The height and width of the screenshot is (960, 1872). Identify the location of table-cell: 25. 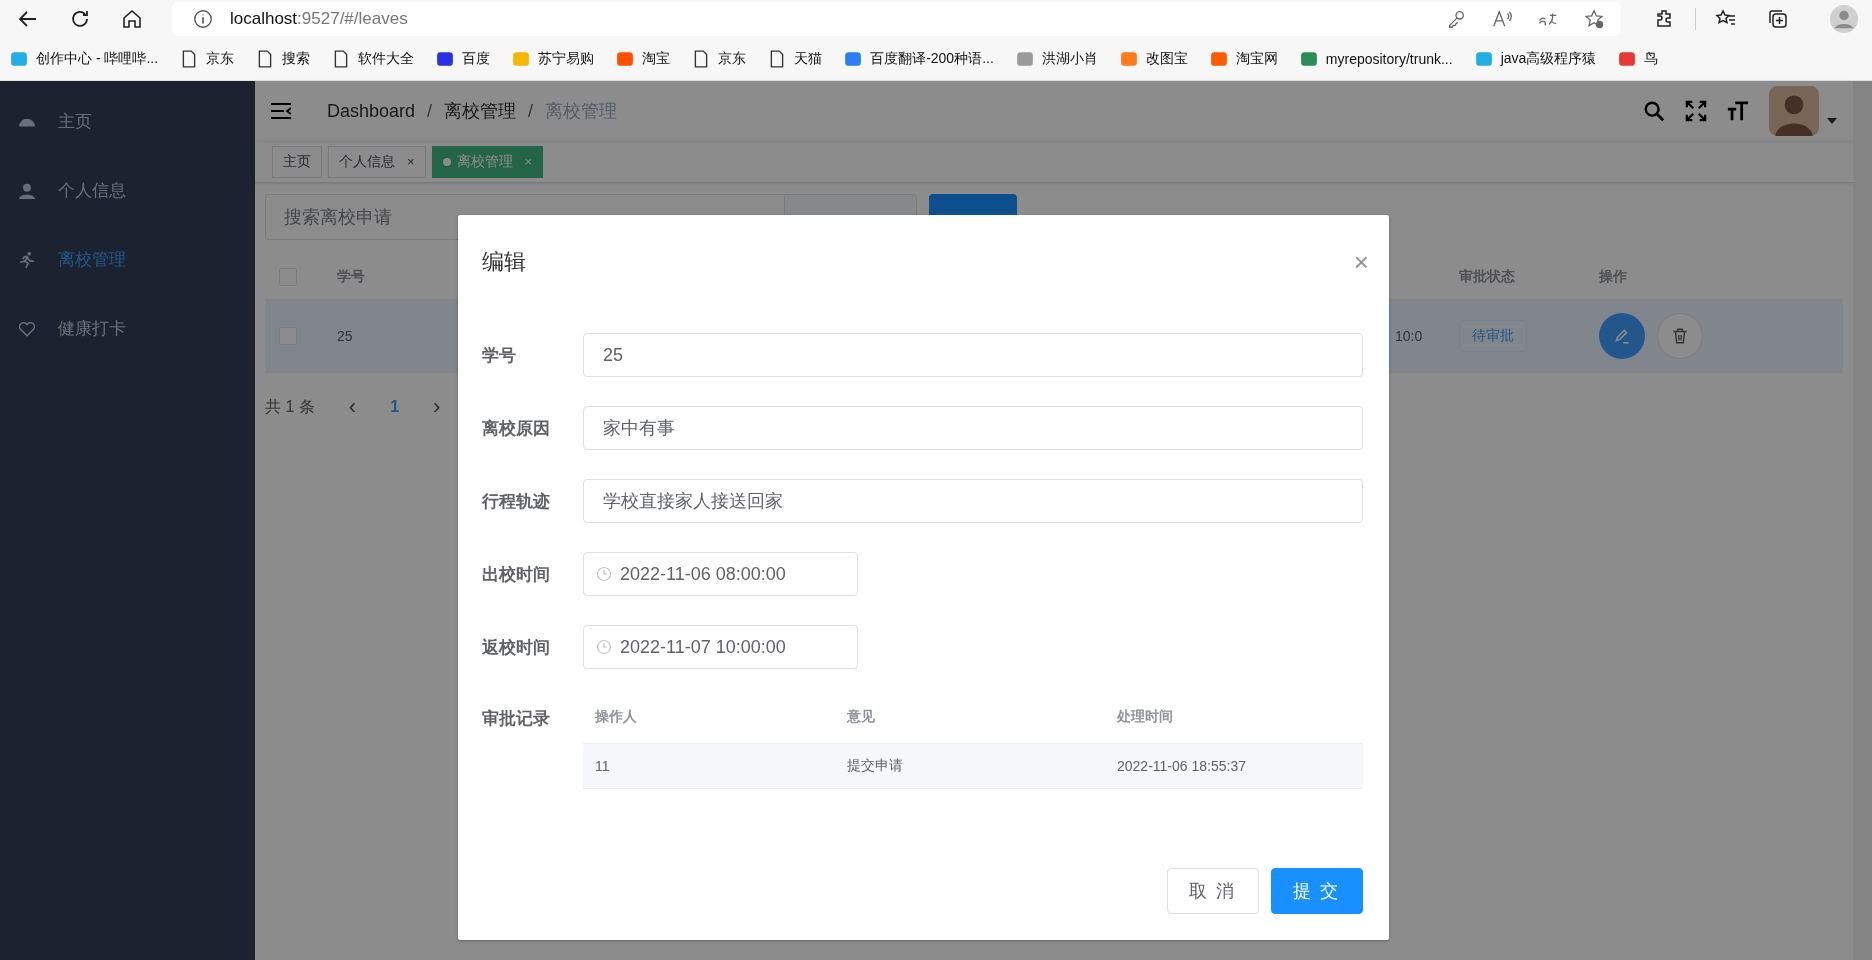
(345, 336).